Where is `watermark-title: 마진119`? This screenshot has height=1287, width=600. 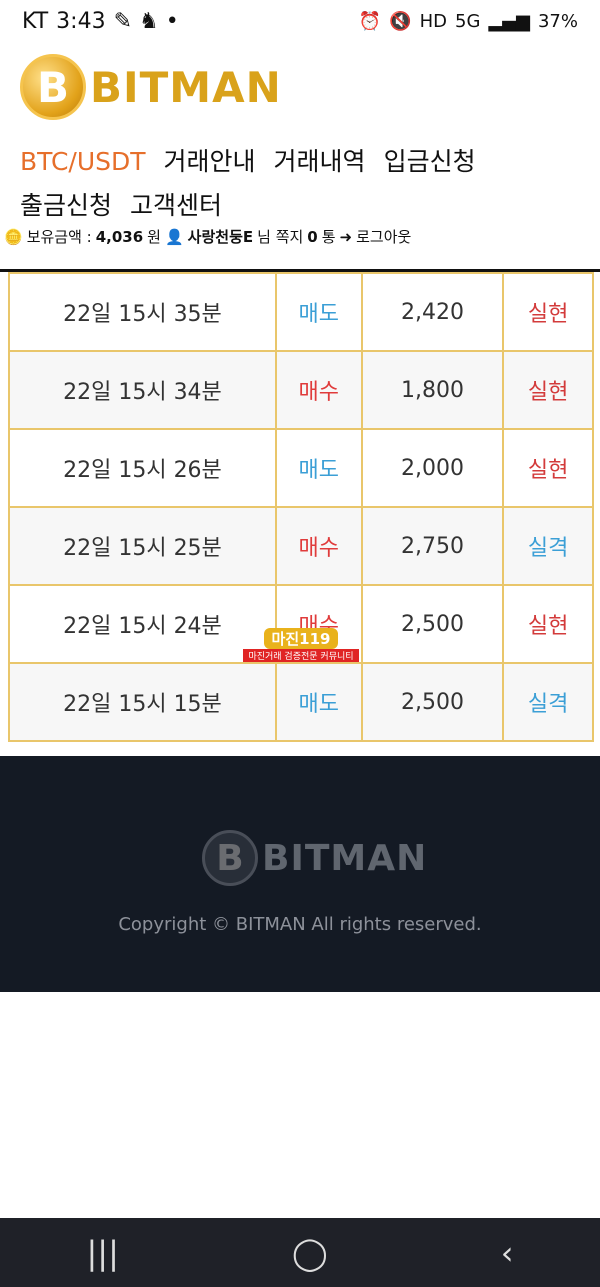 watermark-title: 마진119 is located at coordinates (301, 638).